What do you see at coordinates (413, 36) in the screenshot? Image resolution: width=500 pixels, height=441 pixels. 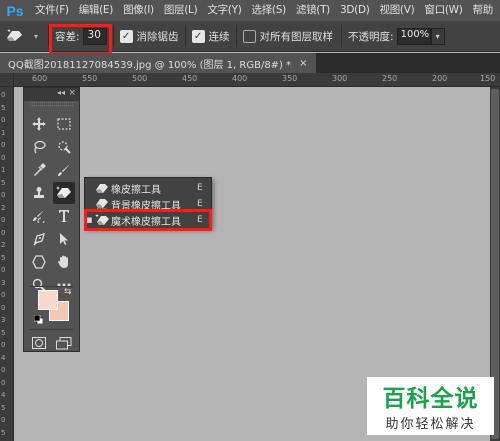 I see `opacity-input: 100%` at bounding box center [413, 36].